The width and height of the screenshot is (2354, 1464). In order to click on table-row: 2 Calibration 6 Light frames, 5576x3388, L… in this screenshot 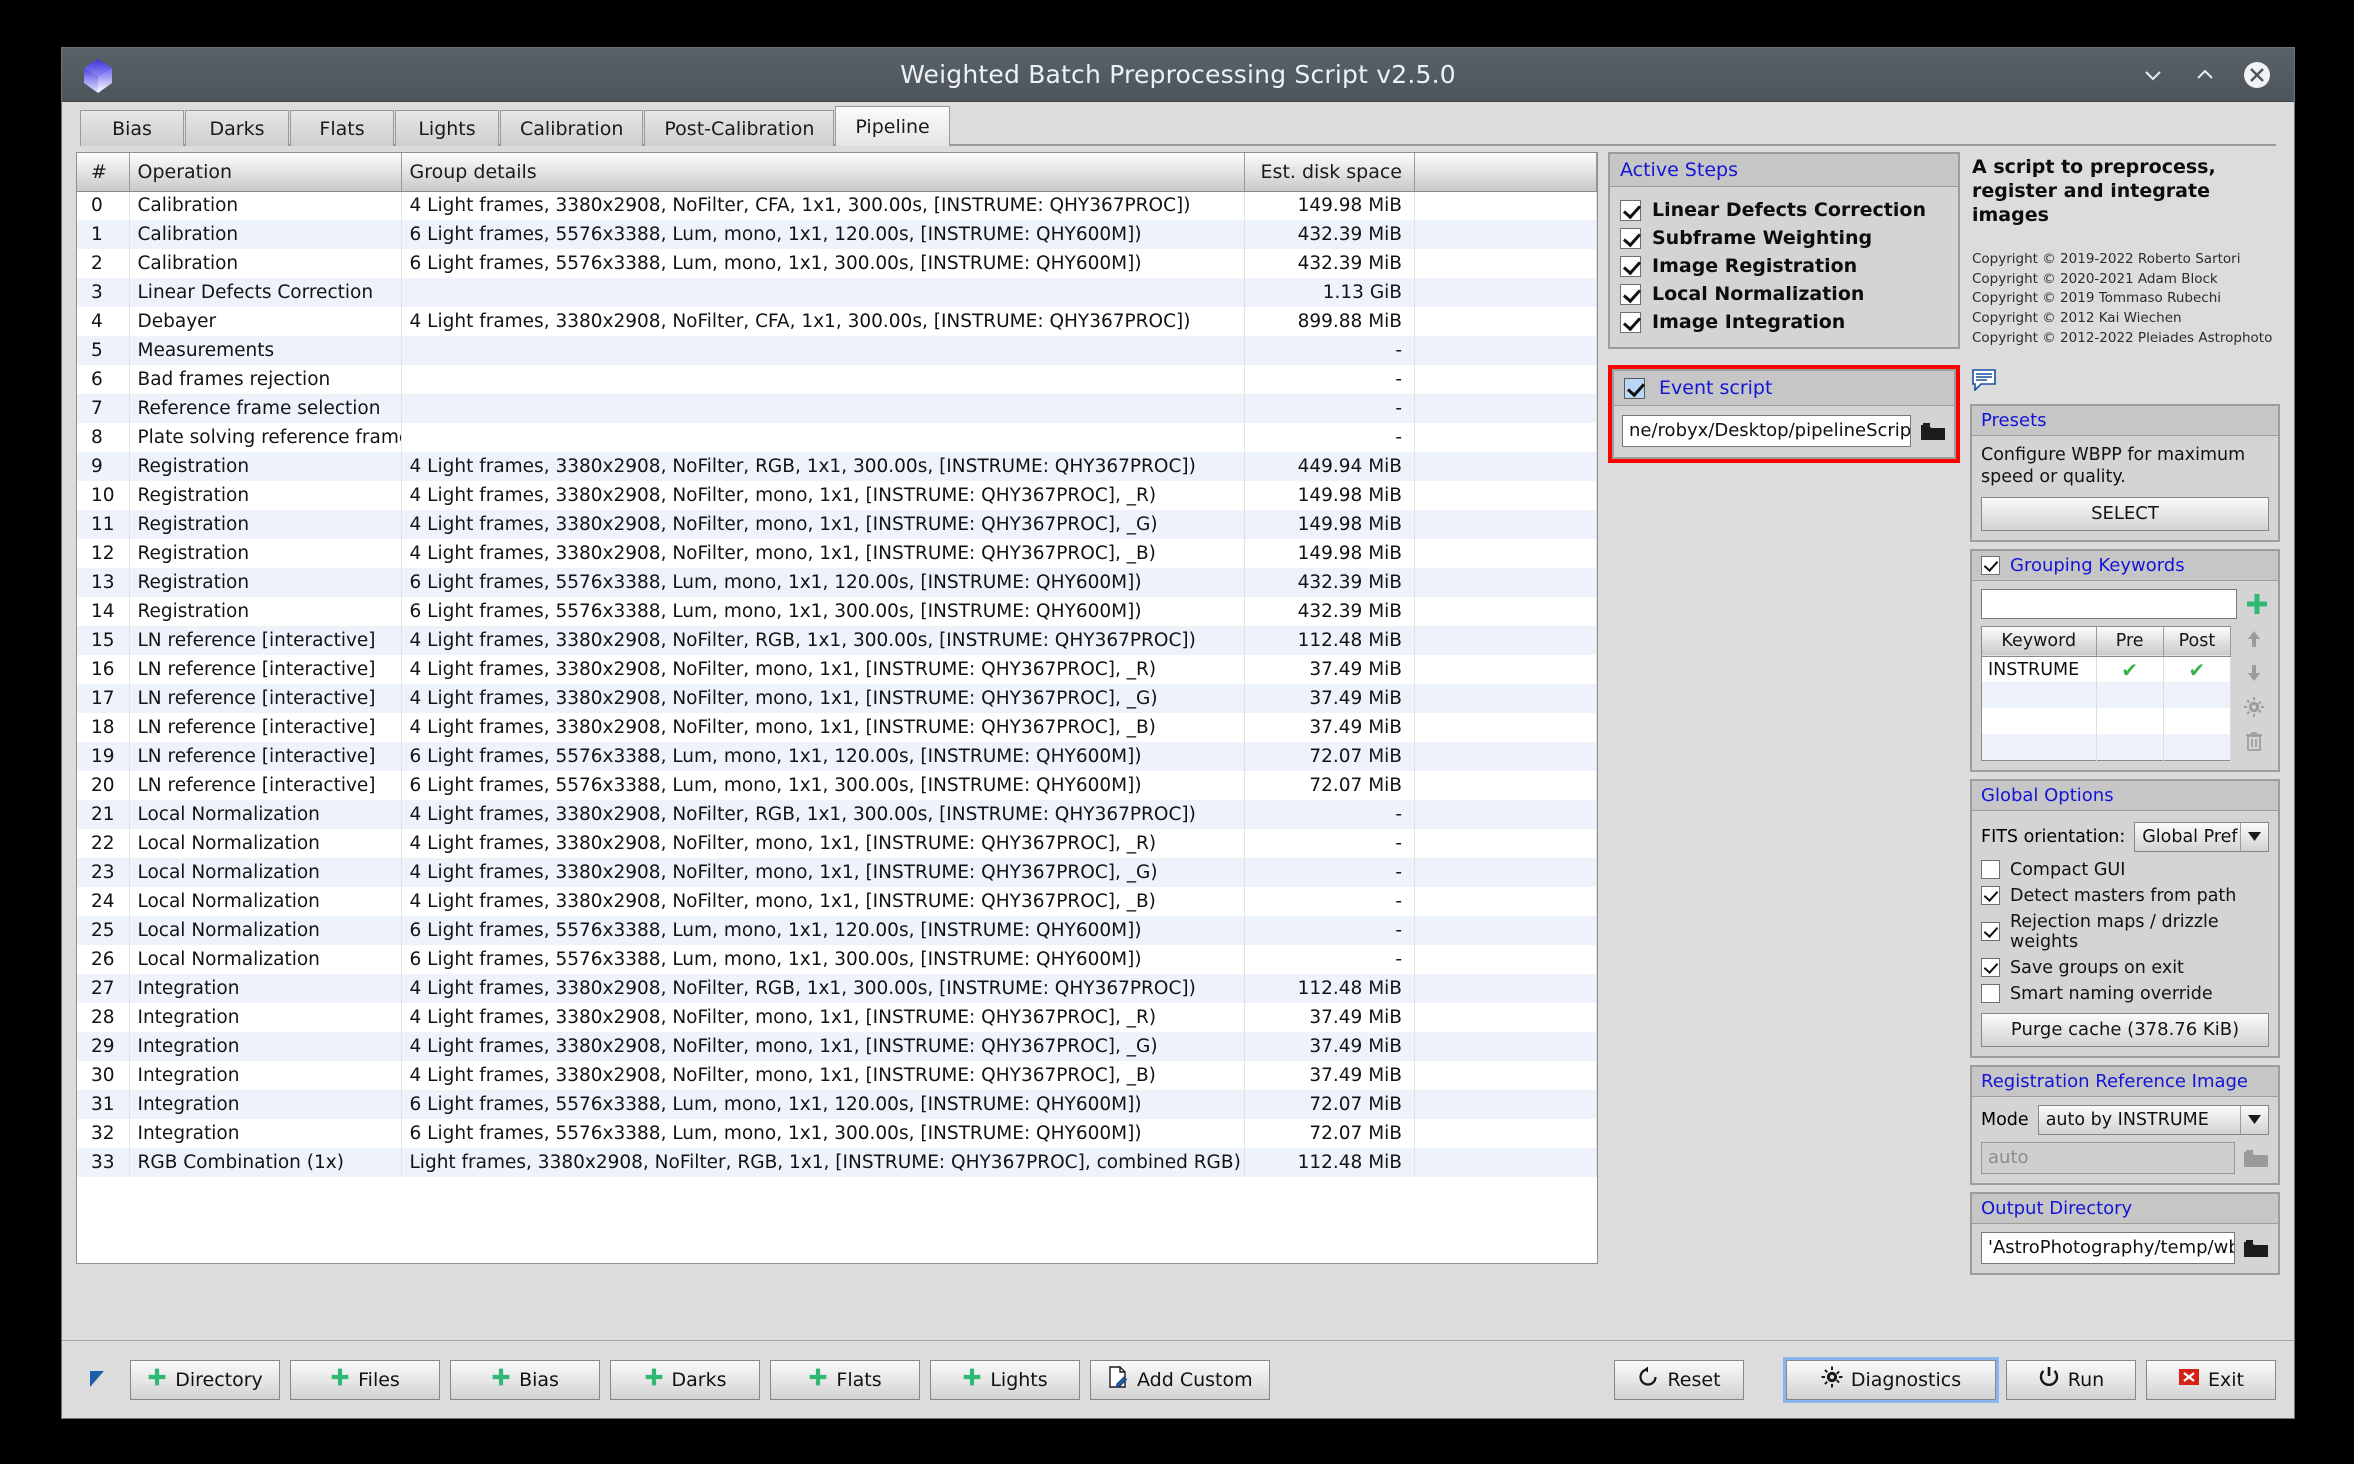, I will do `click(837, 263)`.